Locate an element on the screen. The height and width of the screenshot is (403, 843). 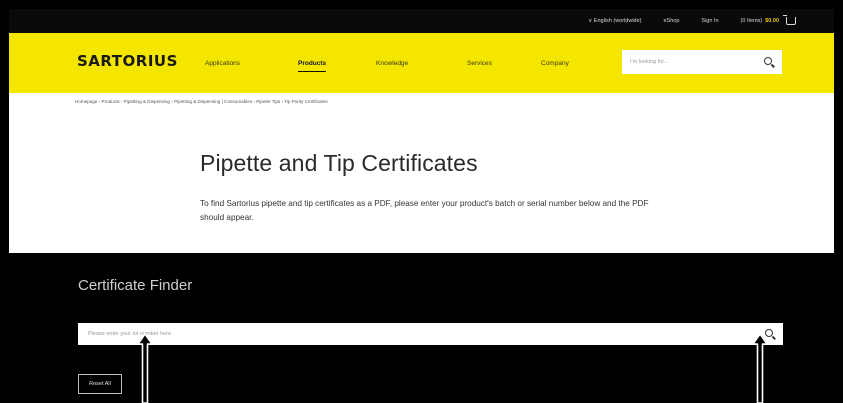
cart-count: (0 Items) is located at coordinates (751, 21).